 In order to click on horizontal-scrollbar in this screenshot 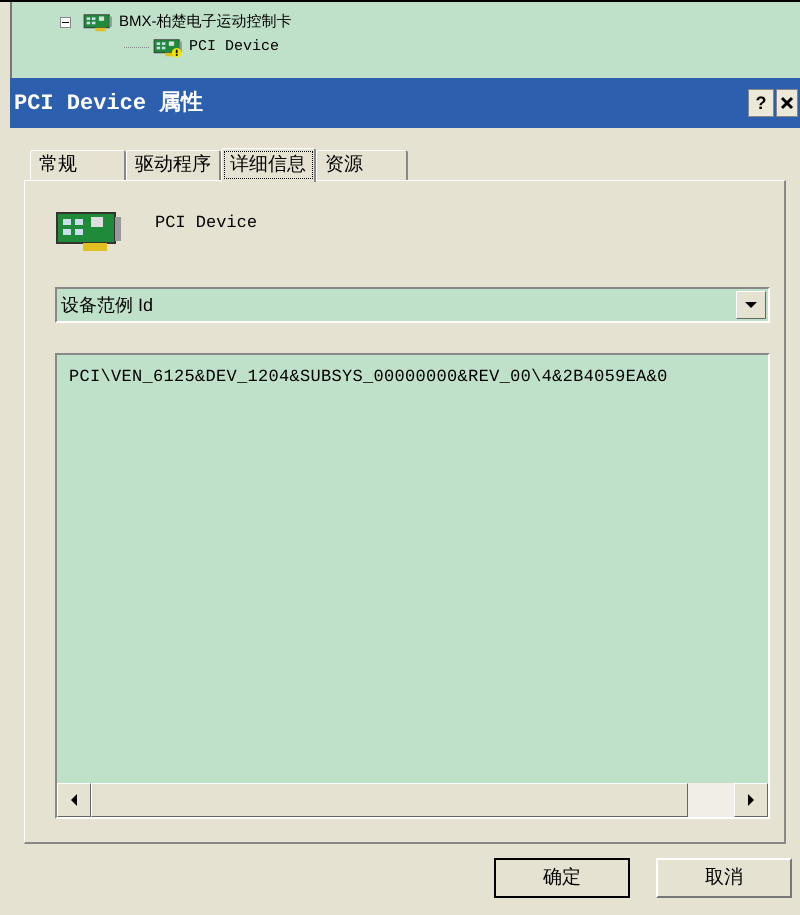, I will do `click(412, 800)`.